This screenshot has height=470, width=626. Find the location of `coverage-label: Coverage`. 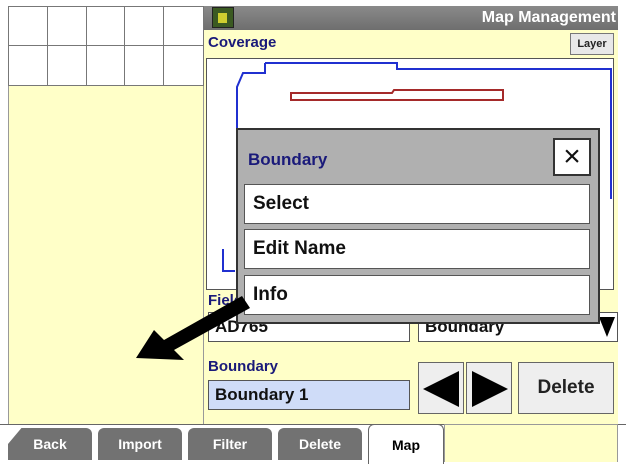

coverage-label: Coverage is located at coordinates (242, 42).